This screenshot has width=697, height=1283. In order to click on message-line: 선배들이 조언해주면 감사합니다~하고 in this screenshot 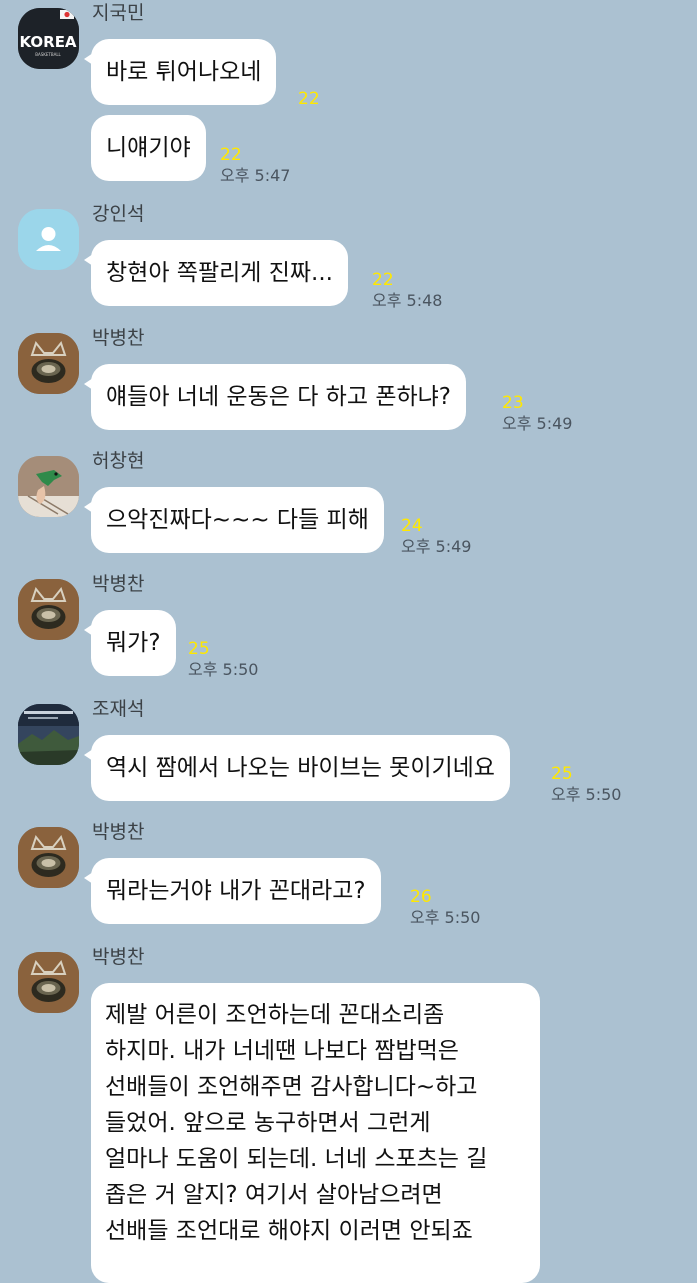, I will do `click(291, 1087)`.